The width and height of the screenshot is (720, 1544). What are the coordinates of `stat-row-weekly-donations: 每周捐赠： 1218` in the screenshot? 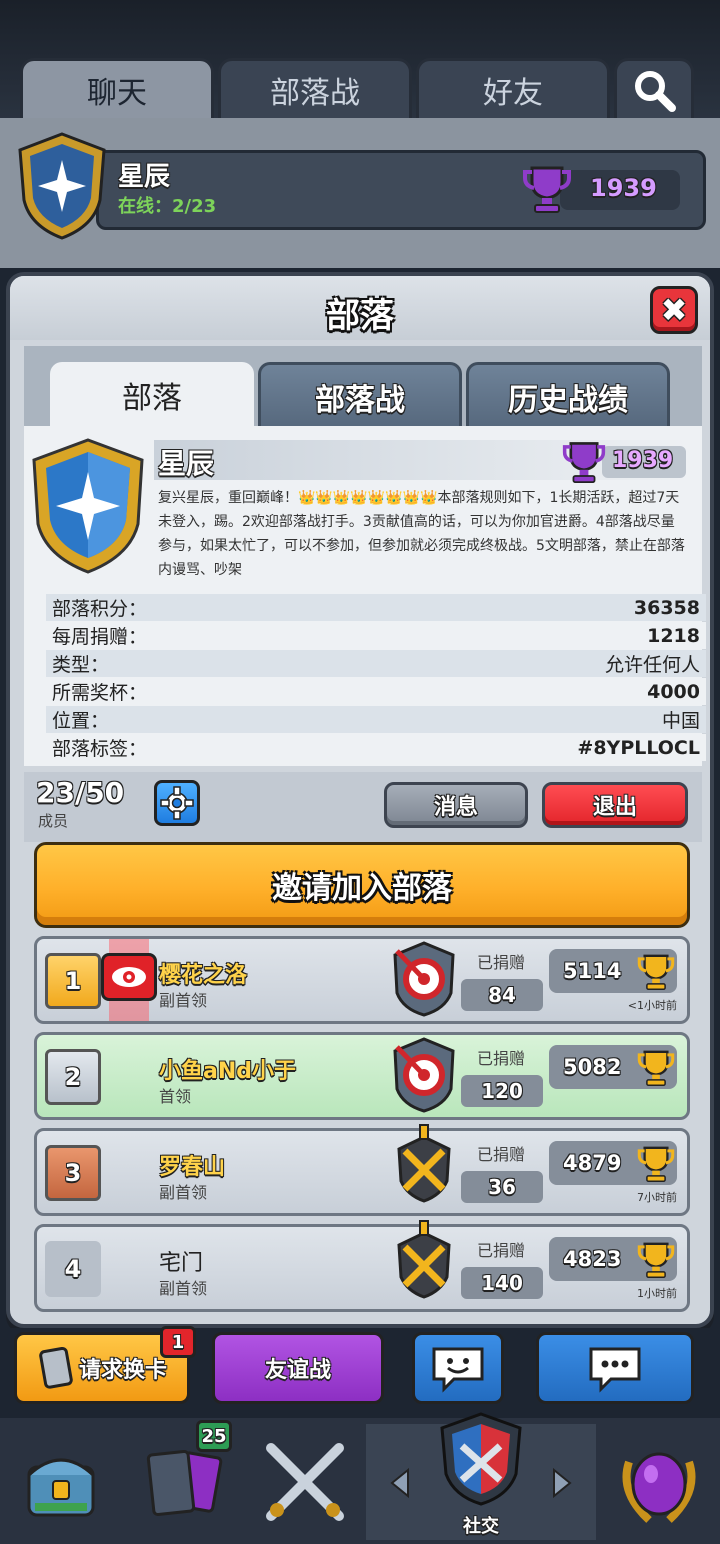 It's located at (376, 635).